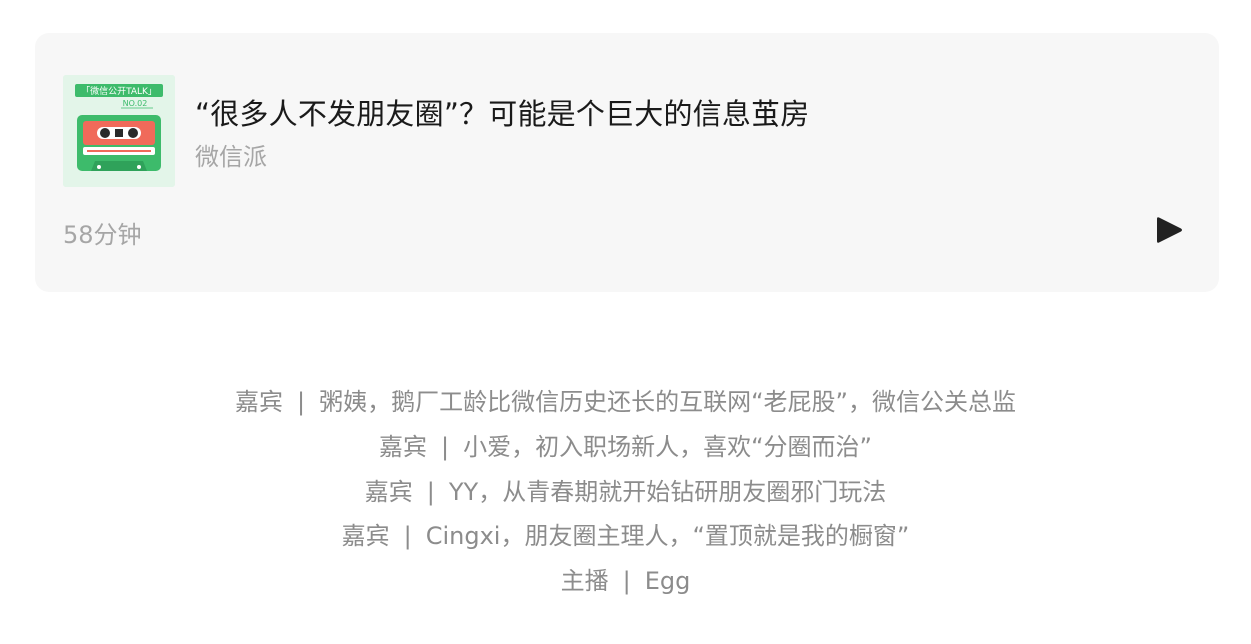 The height and width of the screenshot is (644, 1251). Describe the element at coordinates (502, 112) in the screenshot. I see `episode-title: “很多人不发朋友圈”？可能是个巨大的信息茧房` at that location.